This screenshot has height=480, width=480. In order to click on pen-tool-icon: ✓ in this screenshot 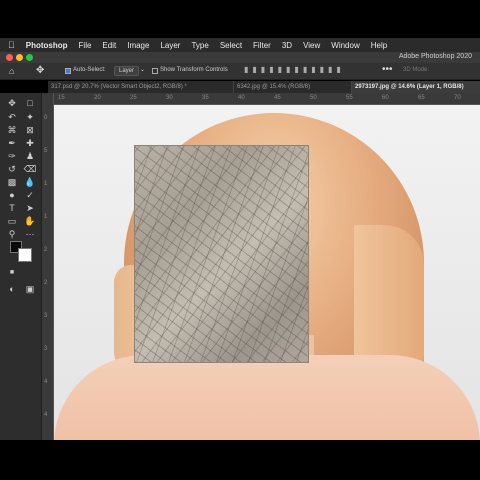, I will do `click(30, 195)`.